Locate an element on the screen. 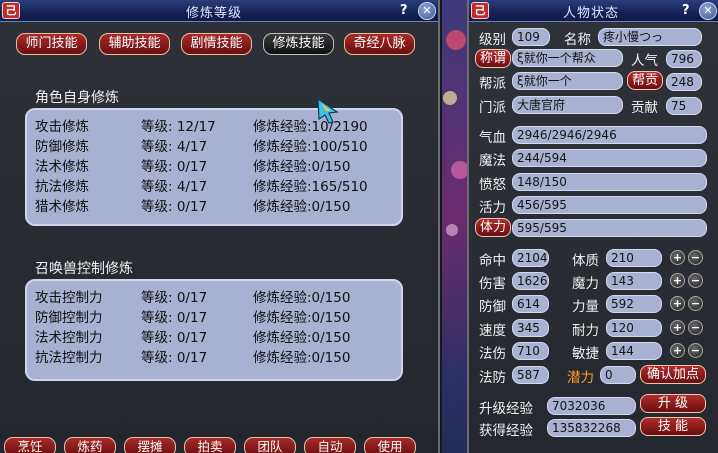  stat-value: 345 is located at coordinates (530, 328).